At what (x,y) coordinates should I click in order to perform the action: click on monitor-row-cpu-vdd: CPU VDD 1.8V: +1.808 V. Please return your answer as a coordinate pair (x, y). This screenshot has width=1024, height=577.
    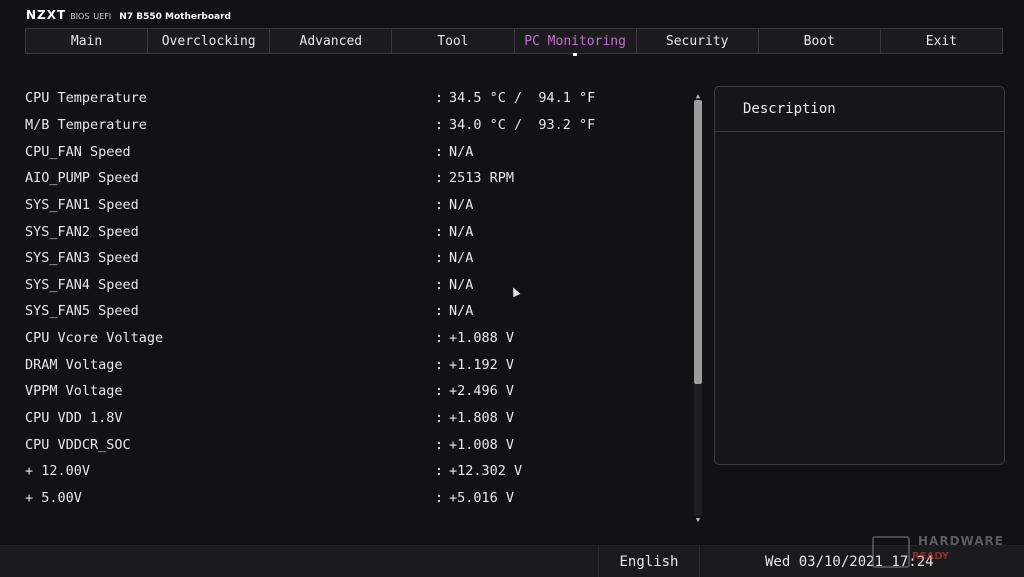
    Looking at the image, I should click on (355, 418).